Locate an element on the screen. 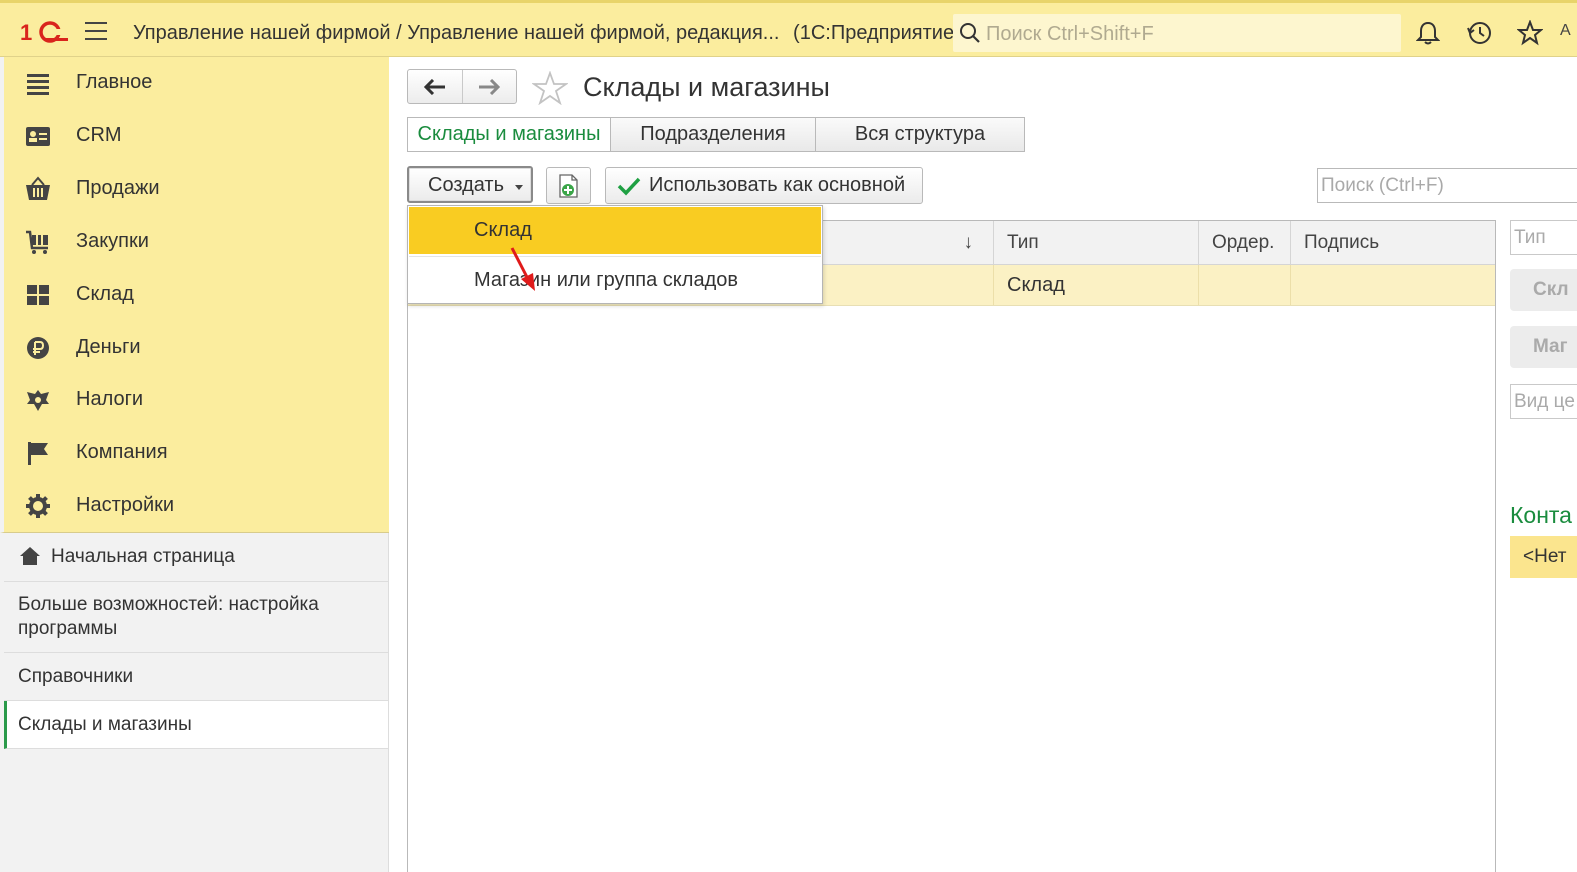  cart-icon is located at coordinates (37, 242).